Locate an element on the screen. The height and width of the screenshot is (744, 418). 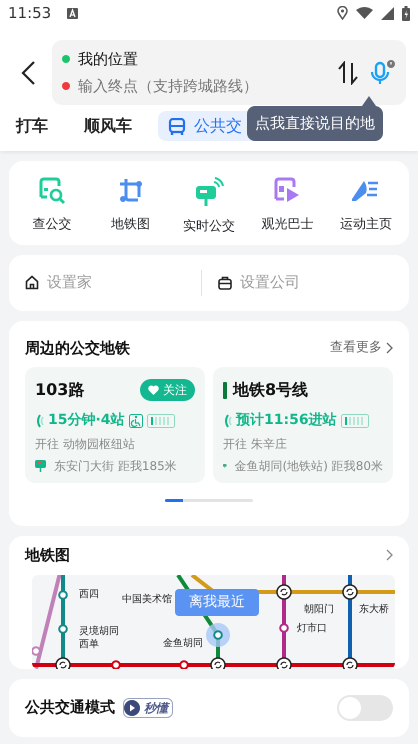
section-title: 地铁图 is located at coordinates (47, 555).